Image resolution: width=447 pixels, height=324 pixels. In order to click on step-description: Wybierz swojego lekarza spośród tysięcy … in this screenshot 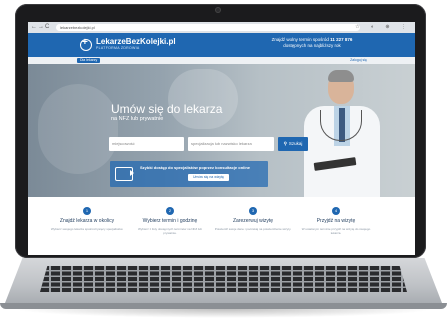, I will do `click(87, 229)`.